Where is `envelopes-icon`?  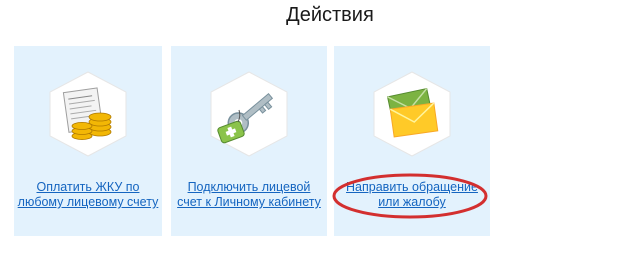 envelopes-icon is located at coordinates (412, 114).